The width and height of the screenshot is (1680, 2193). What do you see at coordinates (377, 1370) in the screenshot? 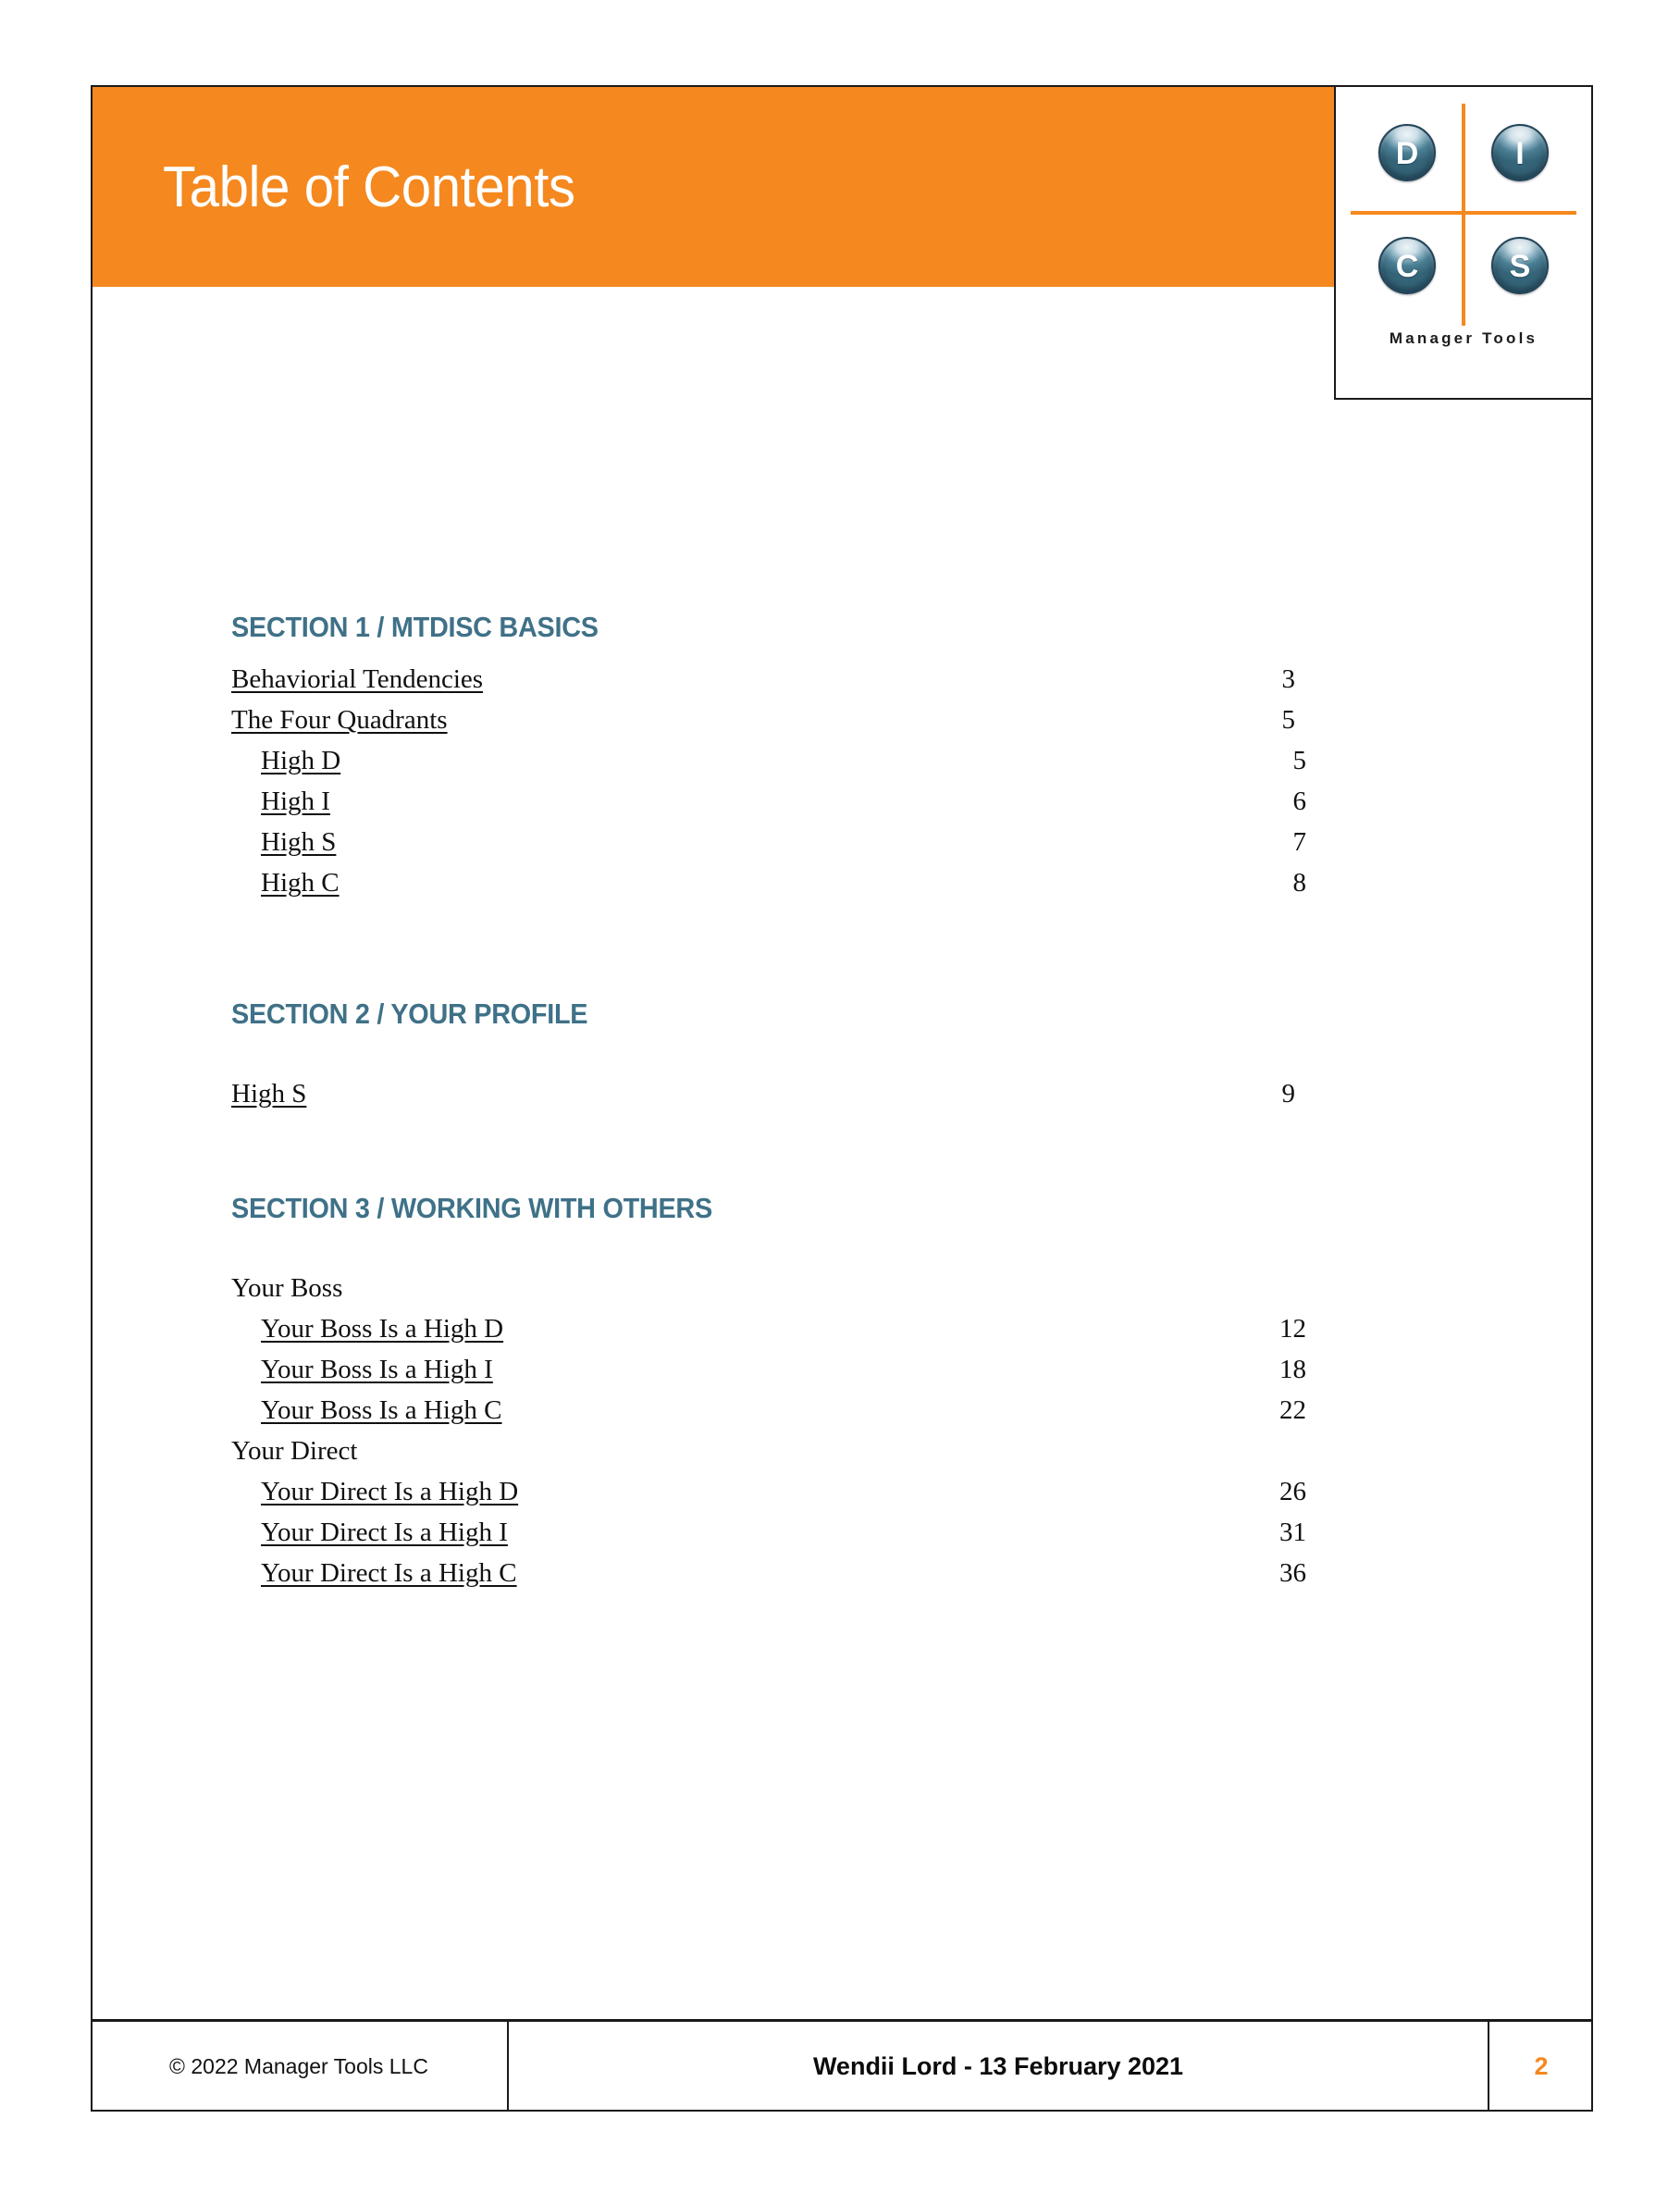
I see `toc-entry-label: Your Boss Is a High I` at bounding box center [377, 1370].